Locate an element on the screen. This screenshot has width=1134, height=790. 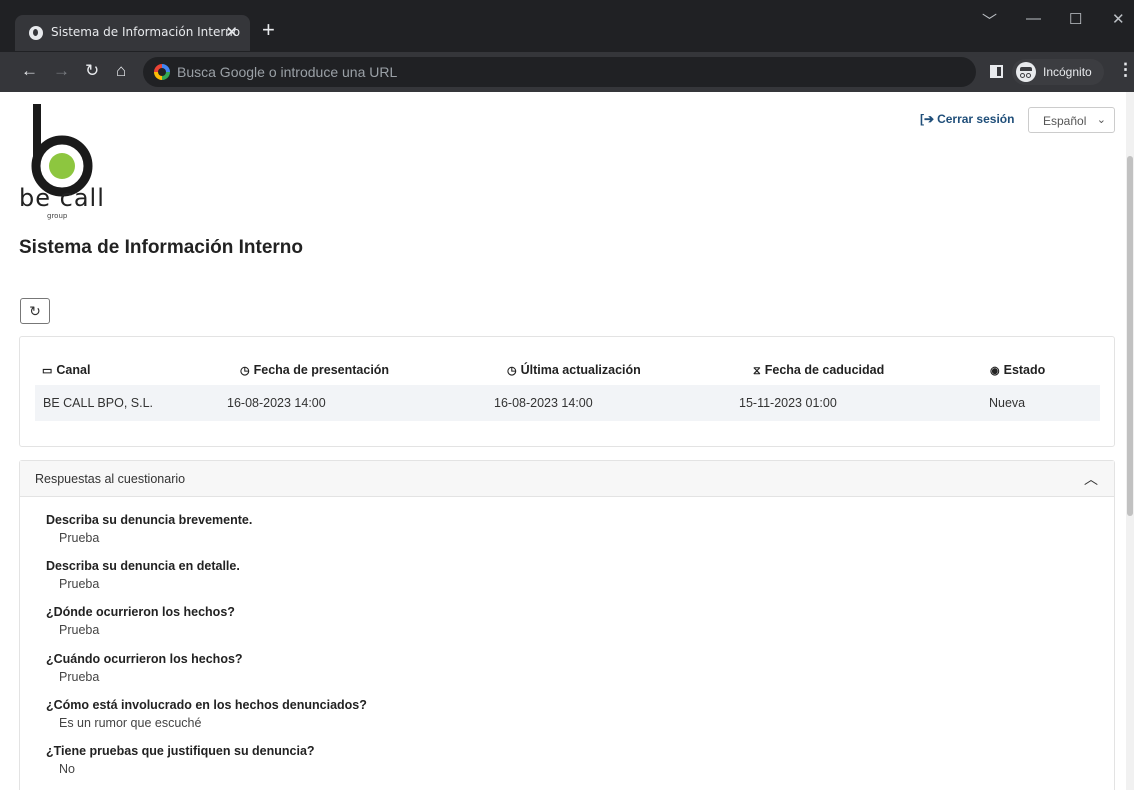
address-bar is located at coordinates (559, 72).